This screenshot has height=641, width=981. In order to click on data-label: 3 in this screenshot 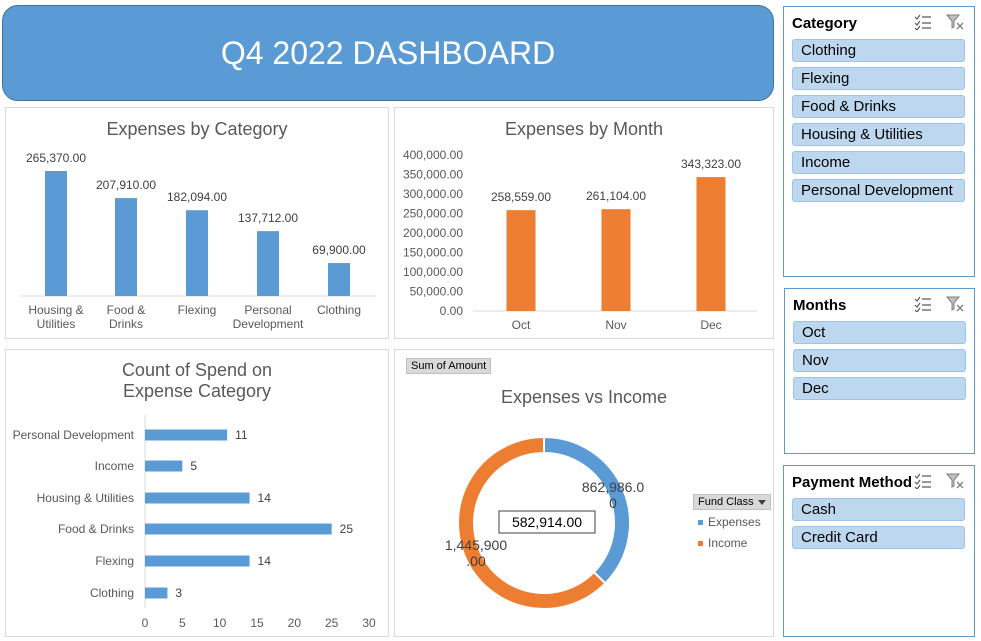, I will do `click(178, 593)`.